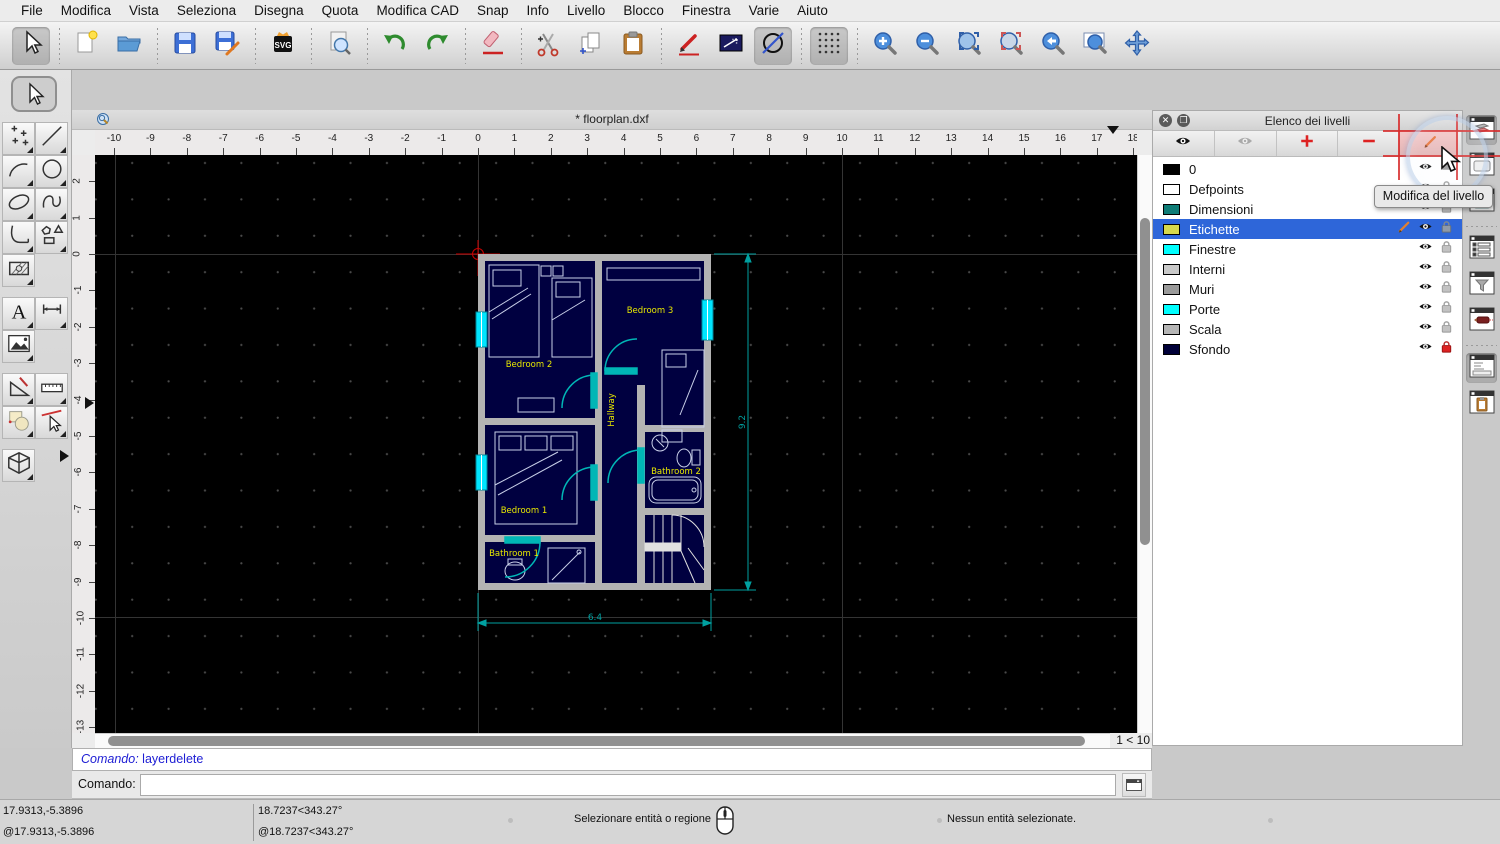 The height and width of the screenshot is (844, 1500). I want to click on horizontal-scrollbar, so click(602, 740).